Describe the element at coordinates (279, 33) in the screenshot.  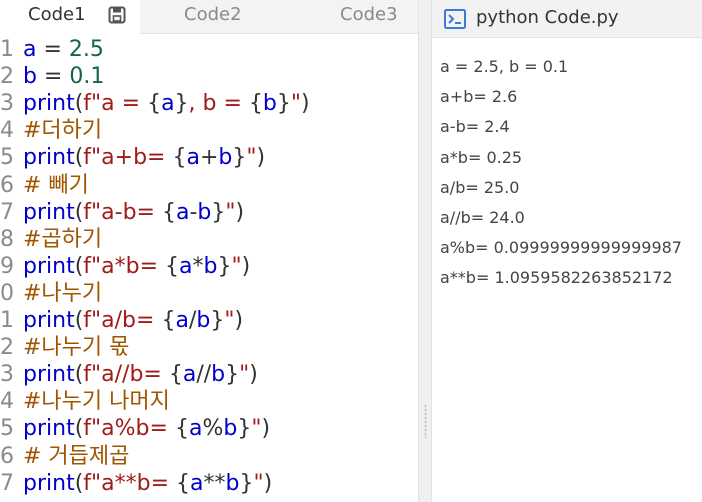
I see `tab-bar-divider` at that location.